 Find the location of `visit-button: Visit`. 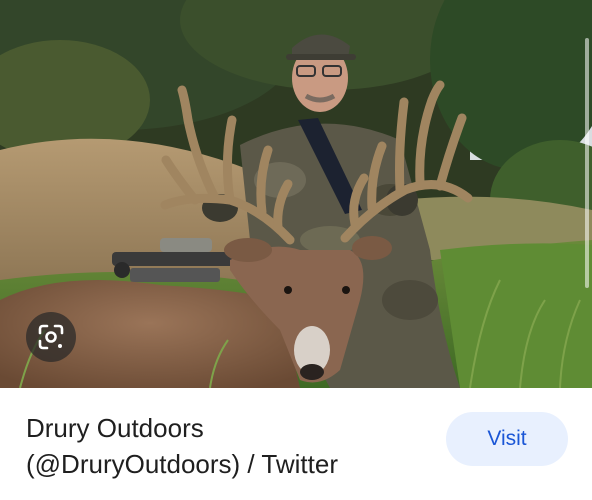

visit-button: Visit is located at coordinates (507, 439).